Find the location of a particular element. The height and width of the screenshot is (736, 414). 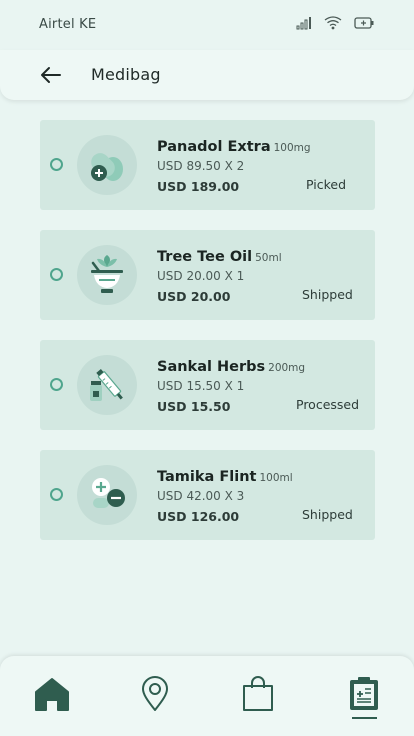

product-name: Panadol Extra is located at coordinates (214, 147).